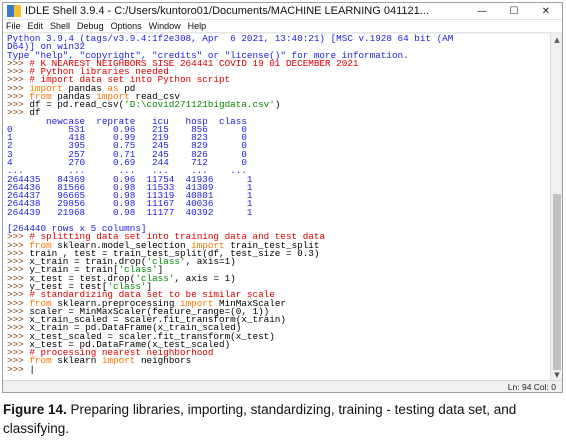 This screenshot has height=445, width=566. I want to click on shell-text-segment: |, so click(32, 369).